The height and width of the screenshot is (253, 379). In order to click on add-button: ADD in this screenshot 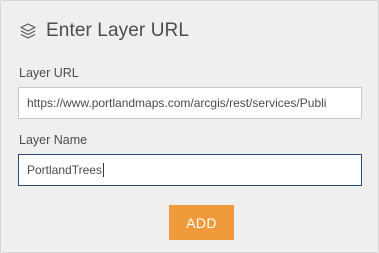, I will do `click(201, 222)`.